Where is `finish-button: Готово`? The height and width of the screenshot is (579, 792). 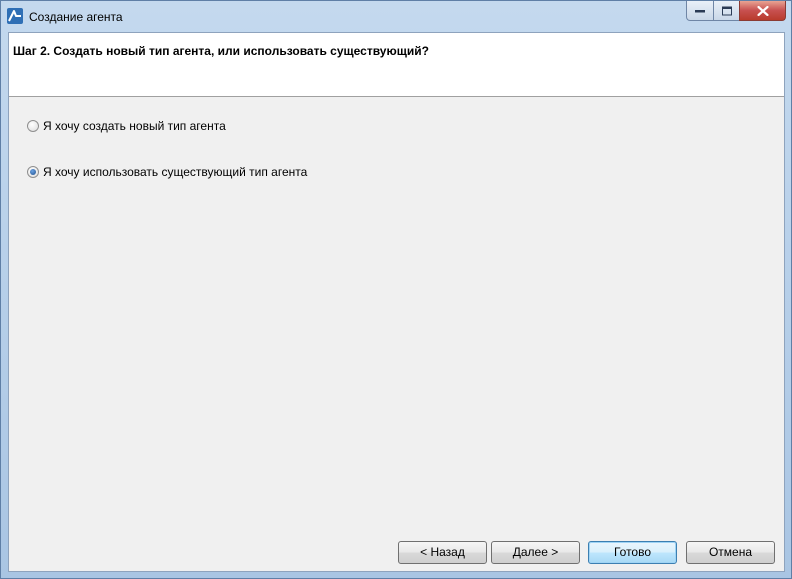 finish-button: Готово is located at coordinates (632, 552).